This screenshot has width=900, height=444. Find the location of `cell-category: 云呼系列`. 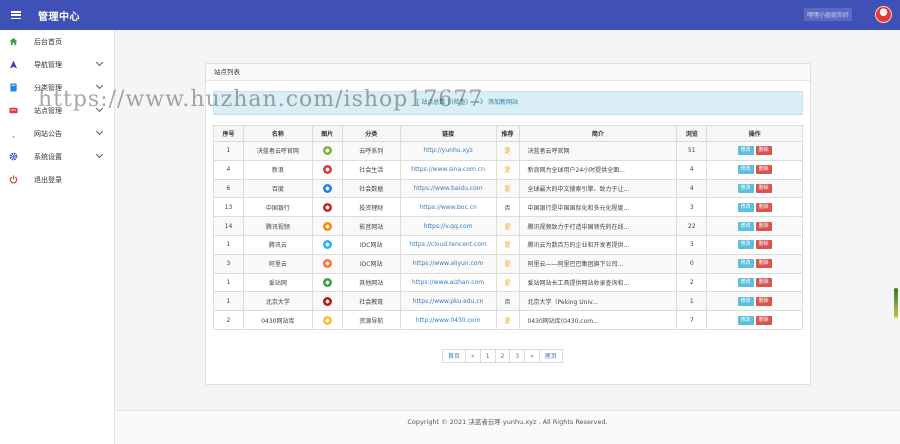

cell-category: 云呼系列 is located at coordinates (371, 151).